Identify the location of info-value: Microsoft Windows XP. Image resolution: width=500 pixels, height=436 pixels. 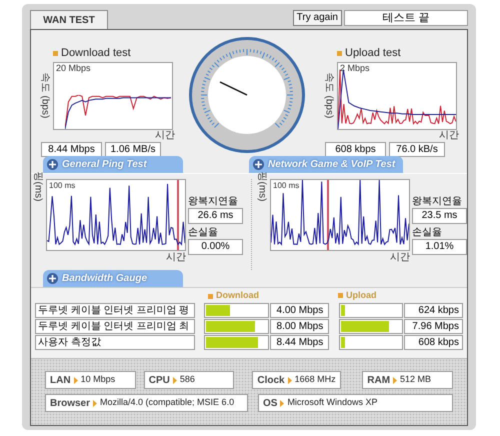
(332, 403).